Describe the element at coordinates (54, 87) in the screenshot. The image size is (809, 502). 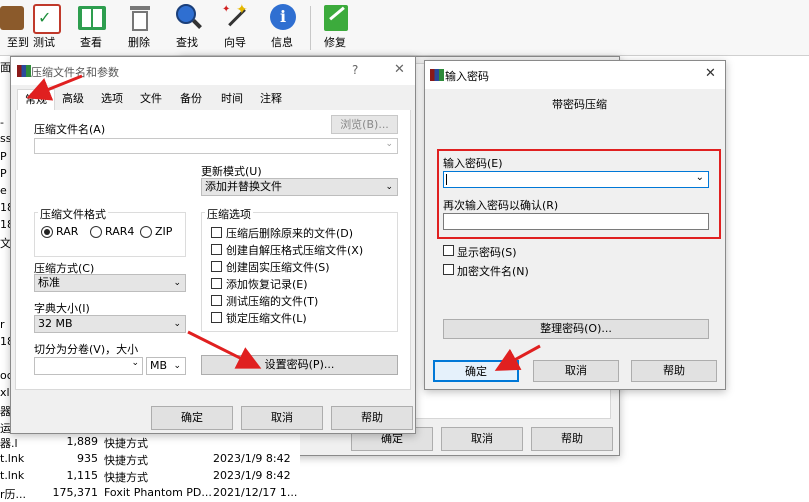
I see `arrow-to-general-tab` at that location.